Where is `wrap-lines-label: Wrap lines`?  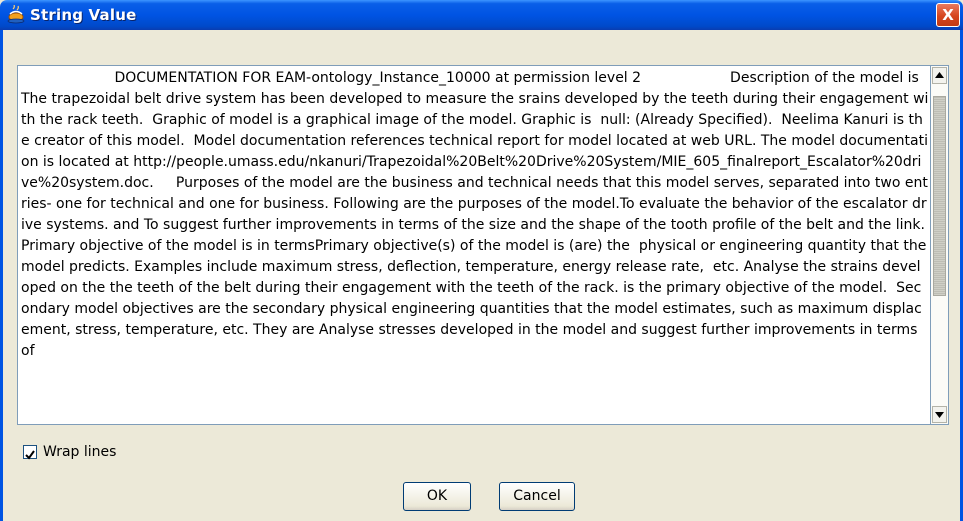
wrap-lines-label: Wrap lines is located at coordinates (79, 452).